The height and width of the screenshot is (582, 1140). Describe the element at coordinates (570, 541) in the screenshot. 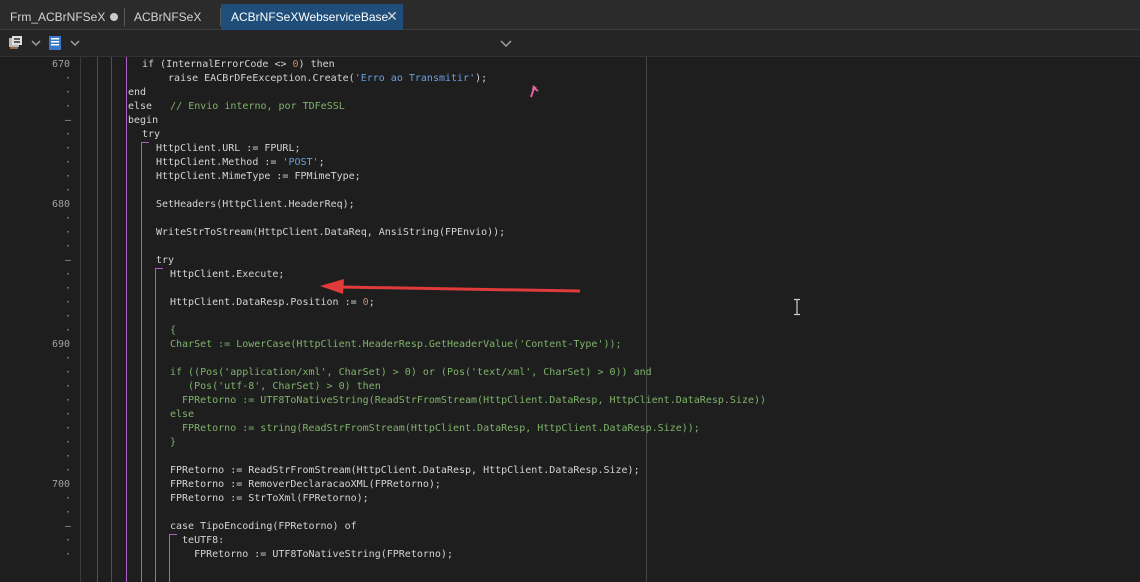

I see `code-line: teUTF8:` at that location.